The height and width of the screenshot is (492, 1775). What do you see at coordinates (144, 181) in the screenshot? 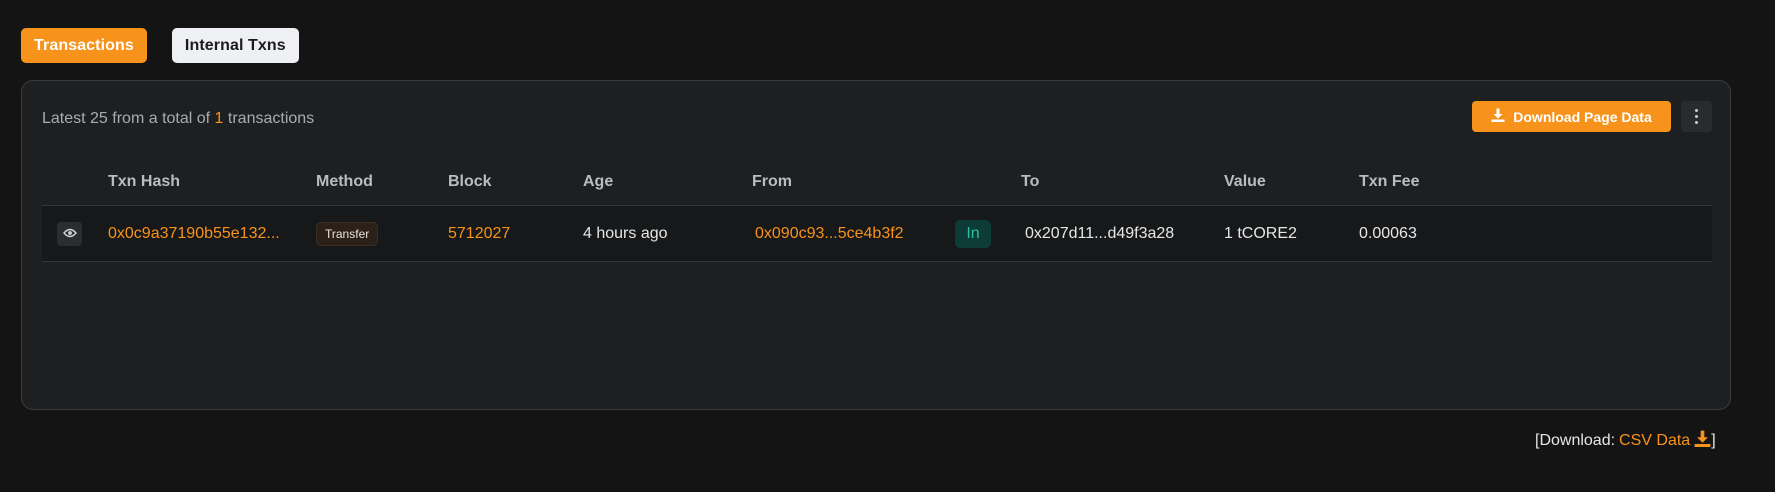
I see `header-txn-hash: Txn Hash` at bounding box center [144, 181].